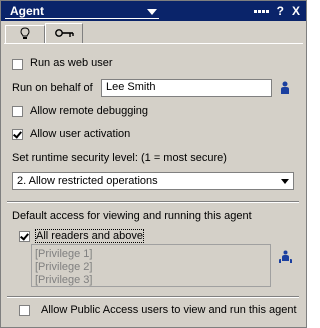  I want to click on all-readers-checkbox, so click(24, 236).